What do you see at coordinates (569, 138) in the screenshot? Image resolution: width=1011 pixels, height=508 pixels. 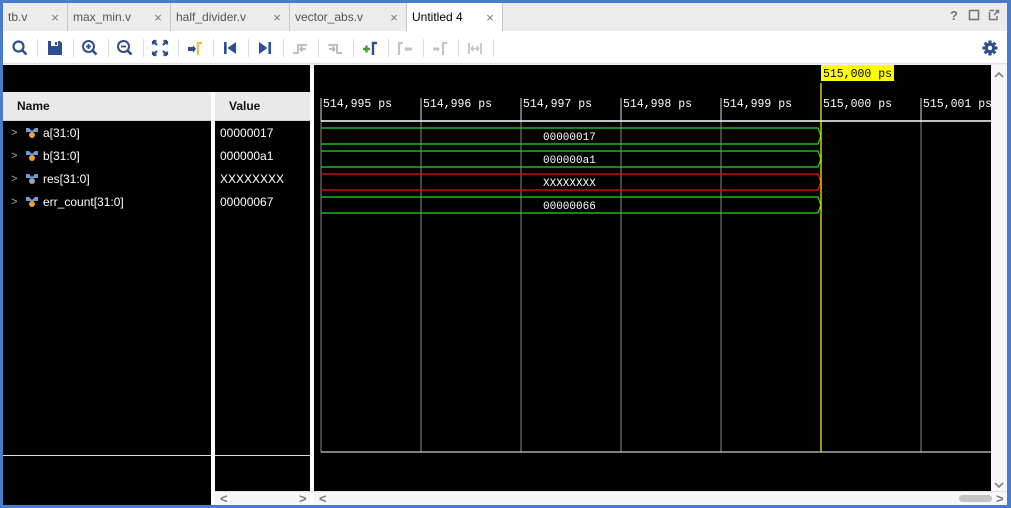 I see `signal-waveform-value: 00000017` at bounding box center [569, 138].